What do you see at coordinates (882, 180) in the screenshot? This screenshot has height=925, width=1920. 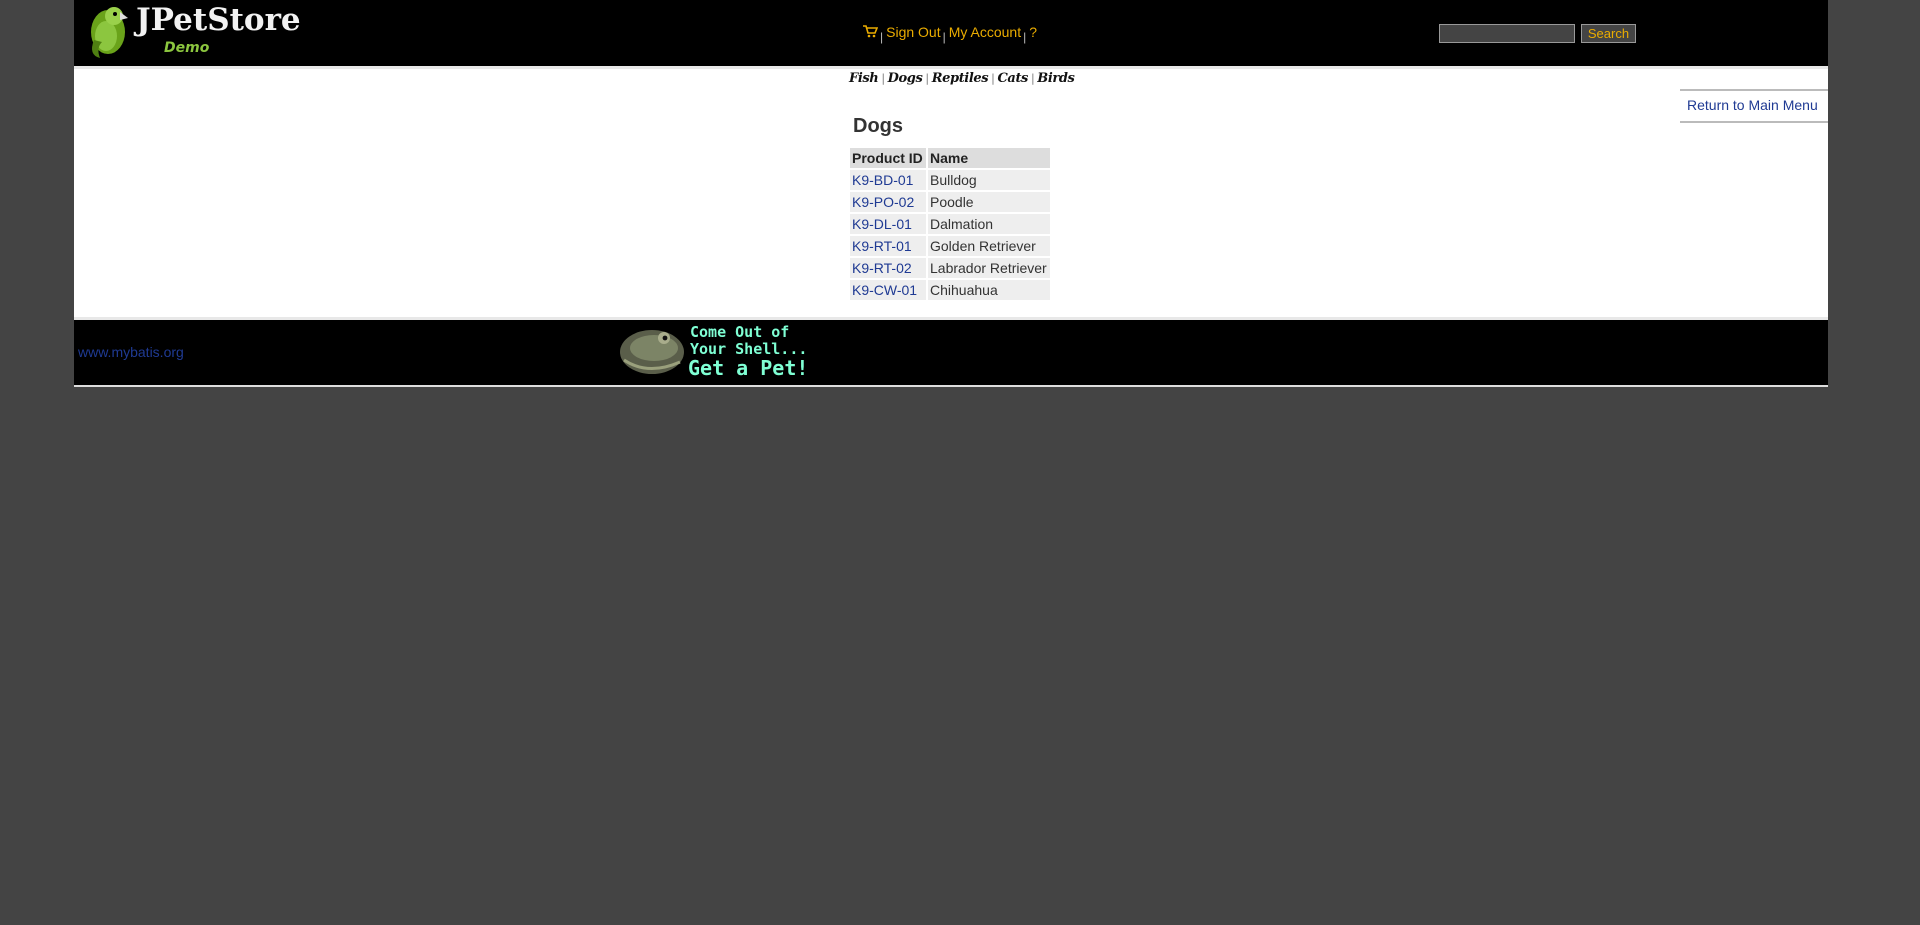 I see `product-id-link: K9-BD-01` at bounding box center [882, 180].